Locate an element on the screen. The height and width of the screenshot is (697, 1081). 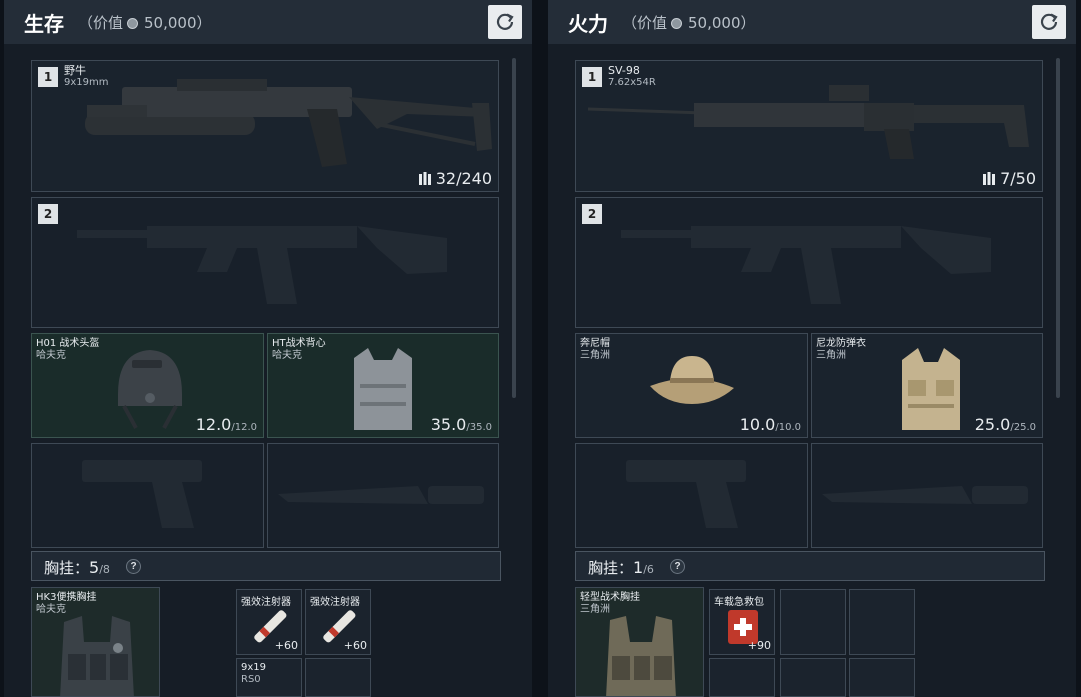
sniper-rifle-image is located at coordinates (808, 122).